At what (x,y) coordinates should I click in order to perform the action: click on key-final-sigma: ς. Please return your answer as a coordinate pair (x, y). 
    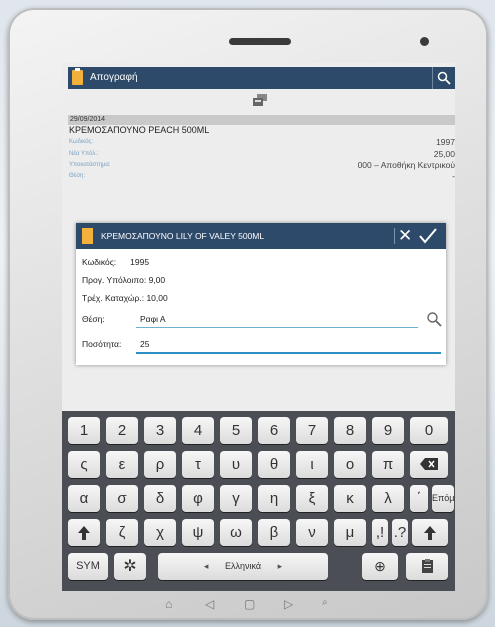
    Looking at the image, I should click on (84, 464).